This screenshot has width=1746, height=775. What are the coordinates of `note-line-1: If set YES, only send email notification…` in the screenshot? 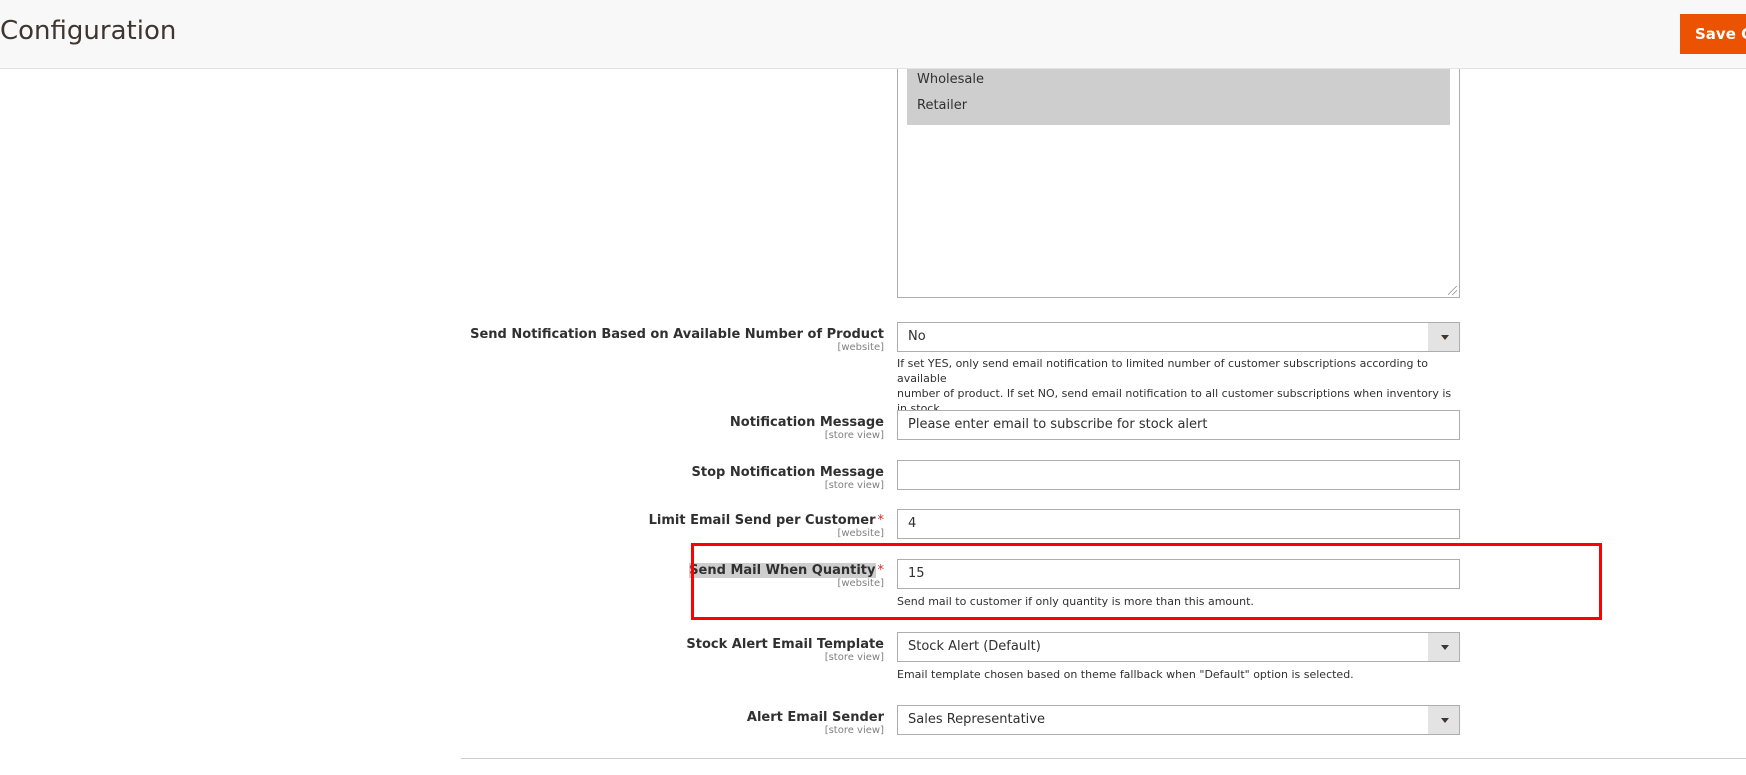 It's located at (1163, 371).